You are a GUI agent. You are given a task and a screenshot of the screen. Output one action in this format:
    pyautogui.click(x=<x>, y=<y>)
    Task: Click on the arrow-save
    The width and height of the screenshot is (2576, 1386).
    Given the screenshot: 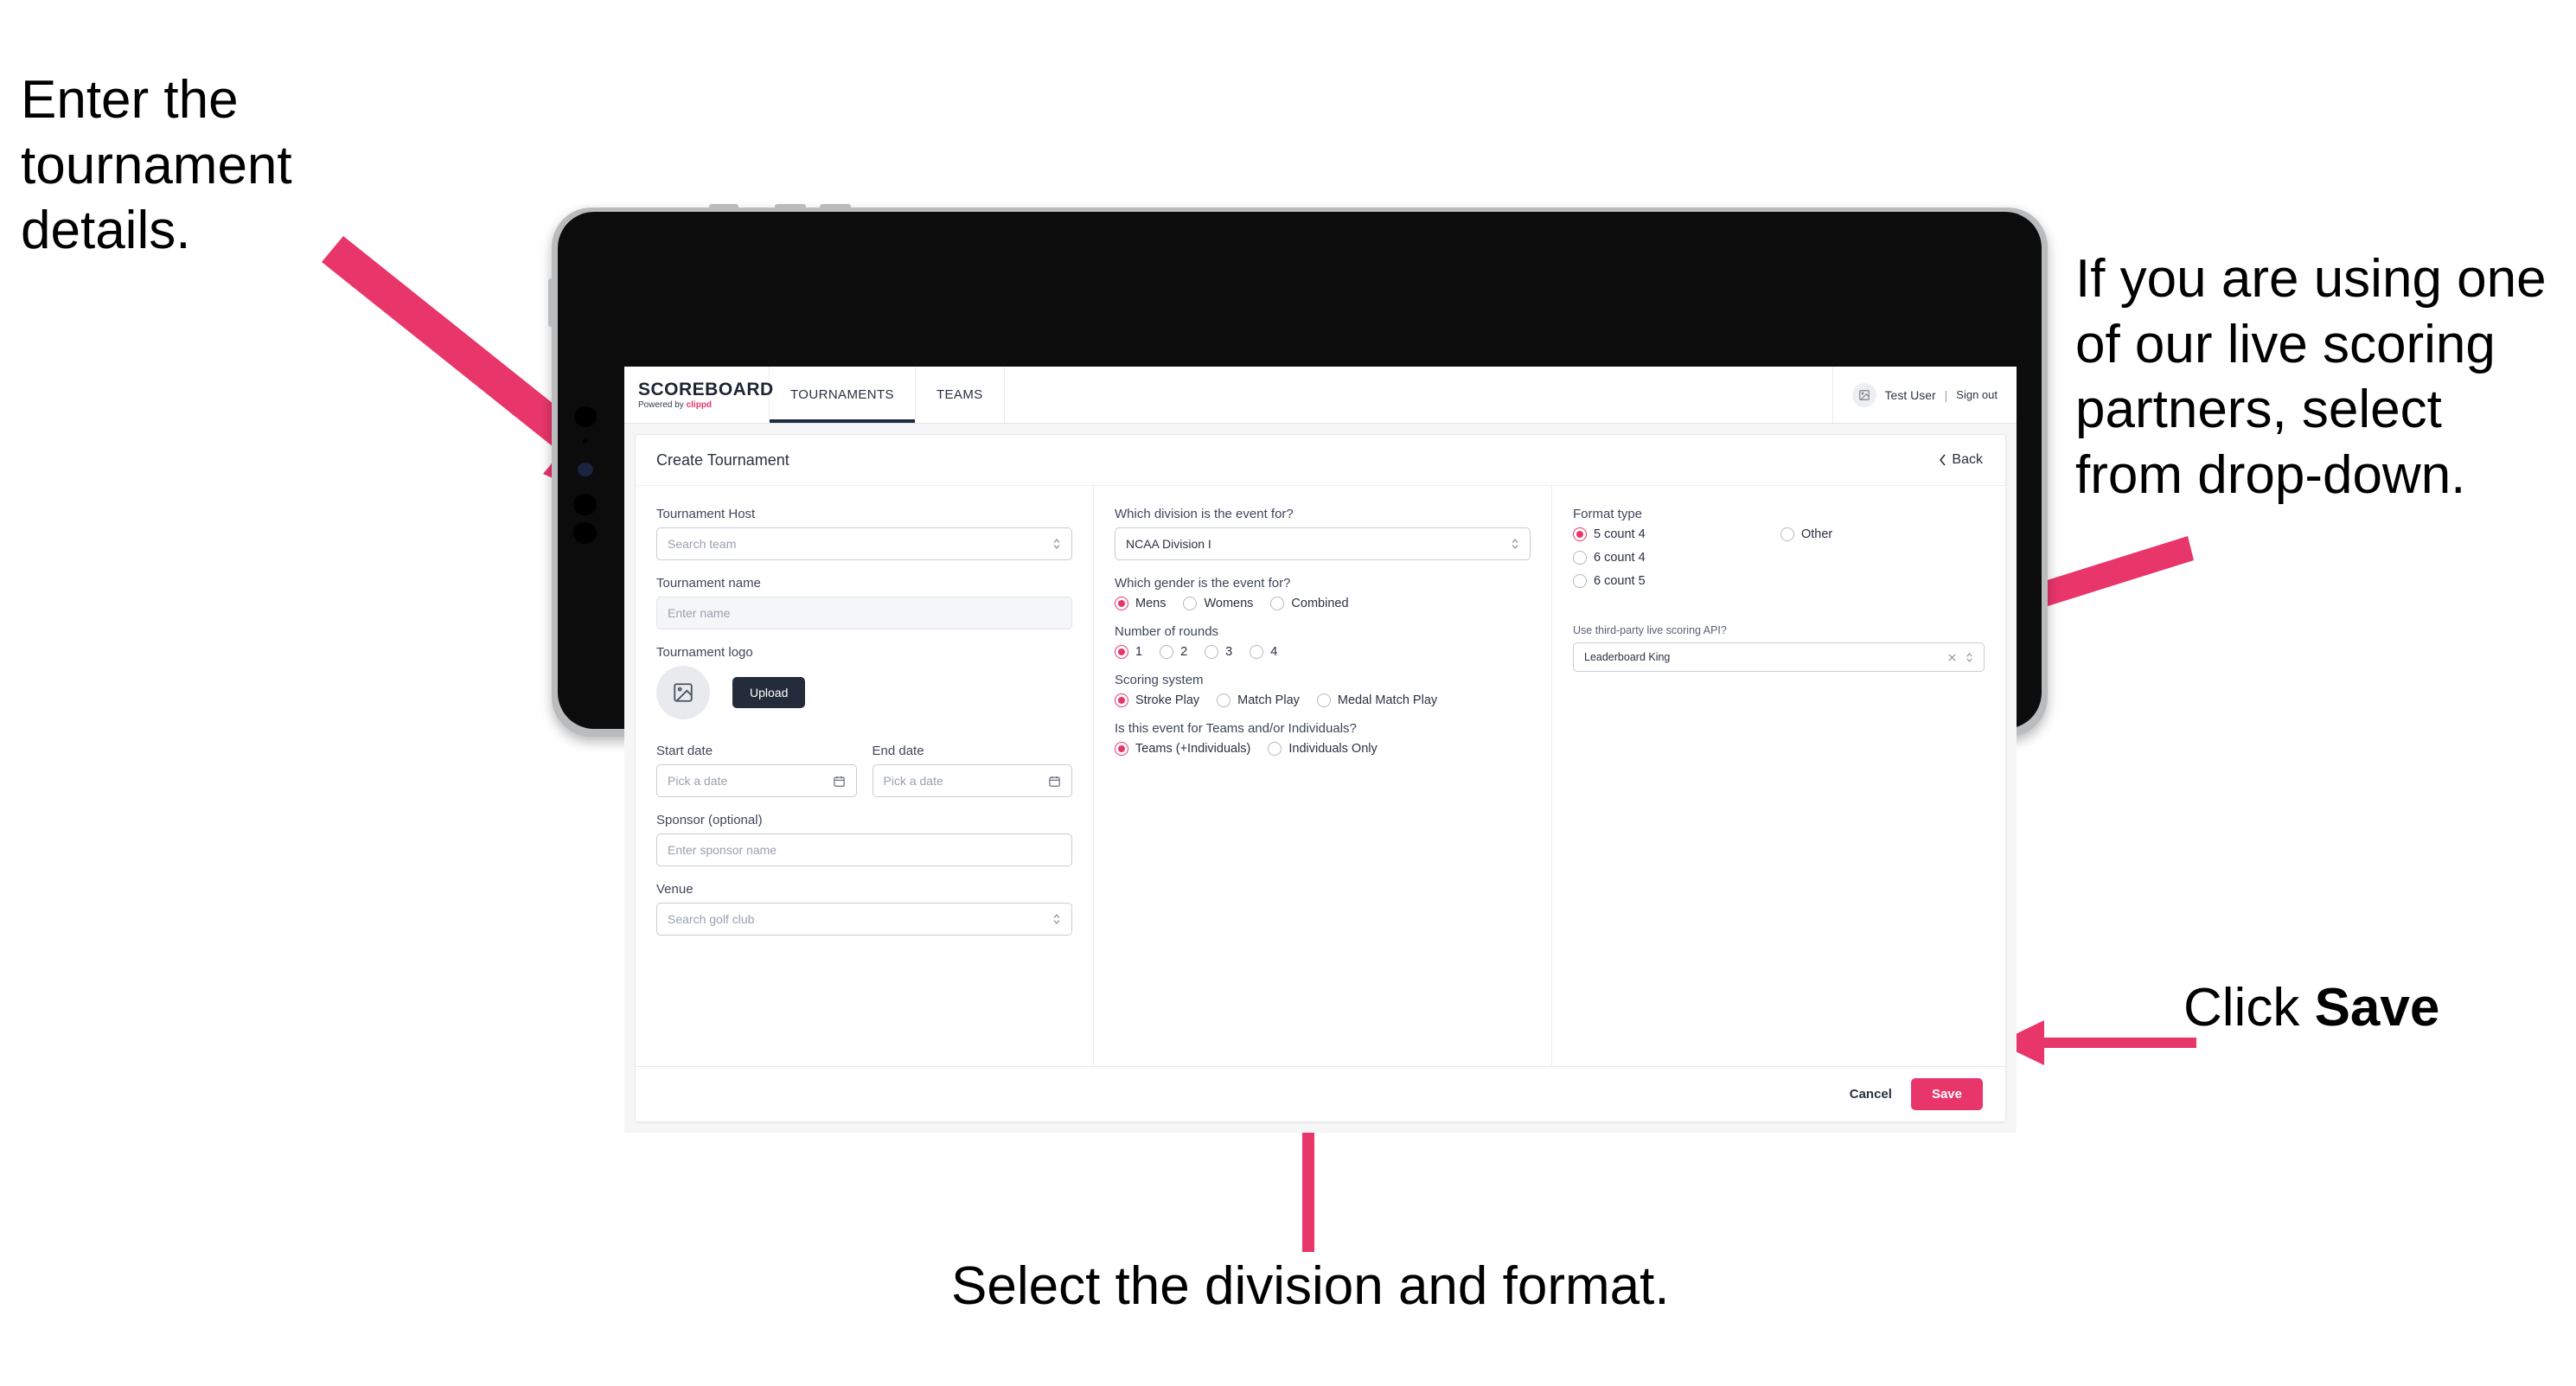 What is the action you would take?
    pyautogui.click(x=2097, y=1042)
    